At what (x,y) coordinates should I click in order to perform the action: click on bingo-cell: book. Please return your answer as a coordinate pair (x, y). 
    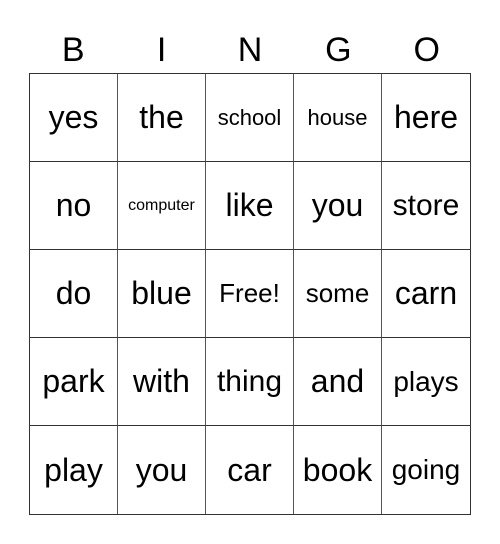
    Looking at the image, I should click on (338, 470).